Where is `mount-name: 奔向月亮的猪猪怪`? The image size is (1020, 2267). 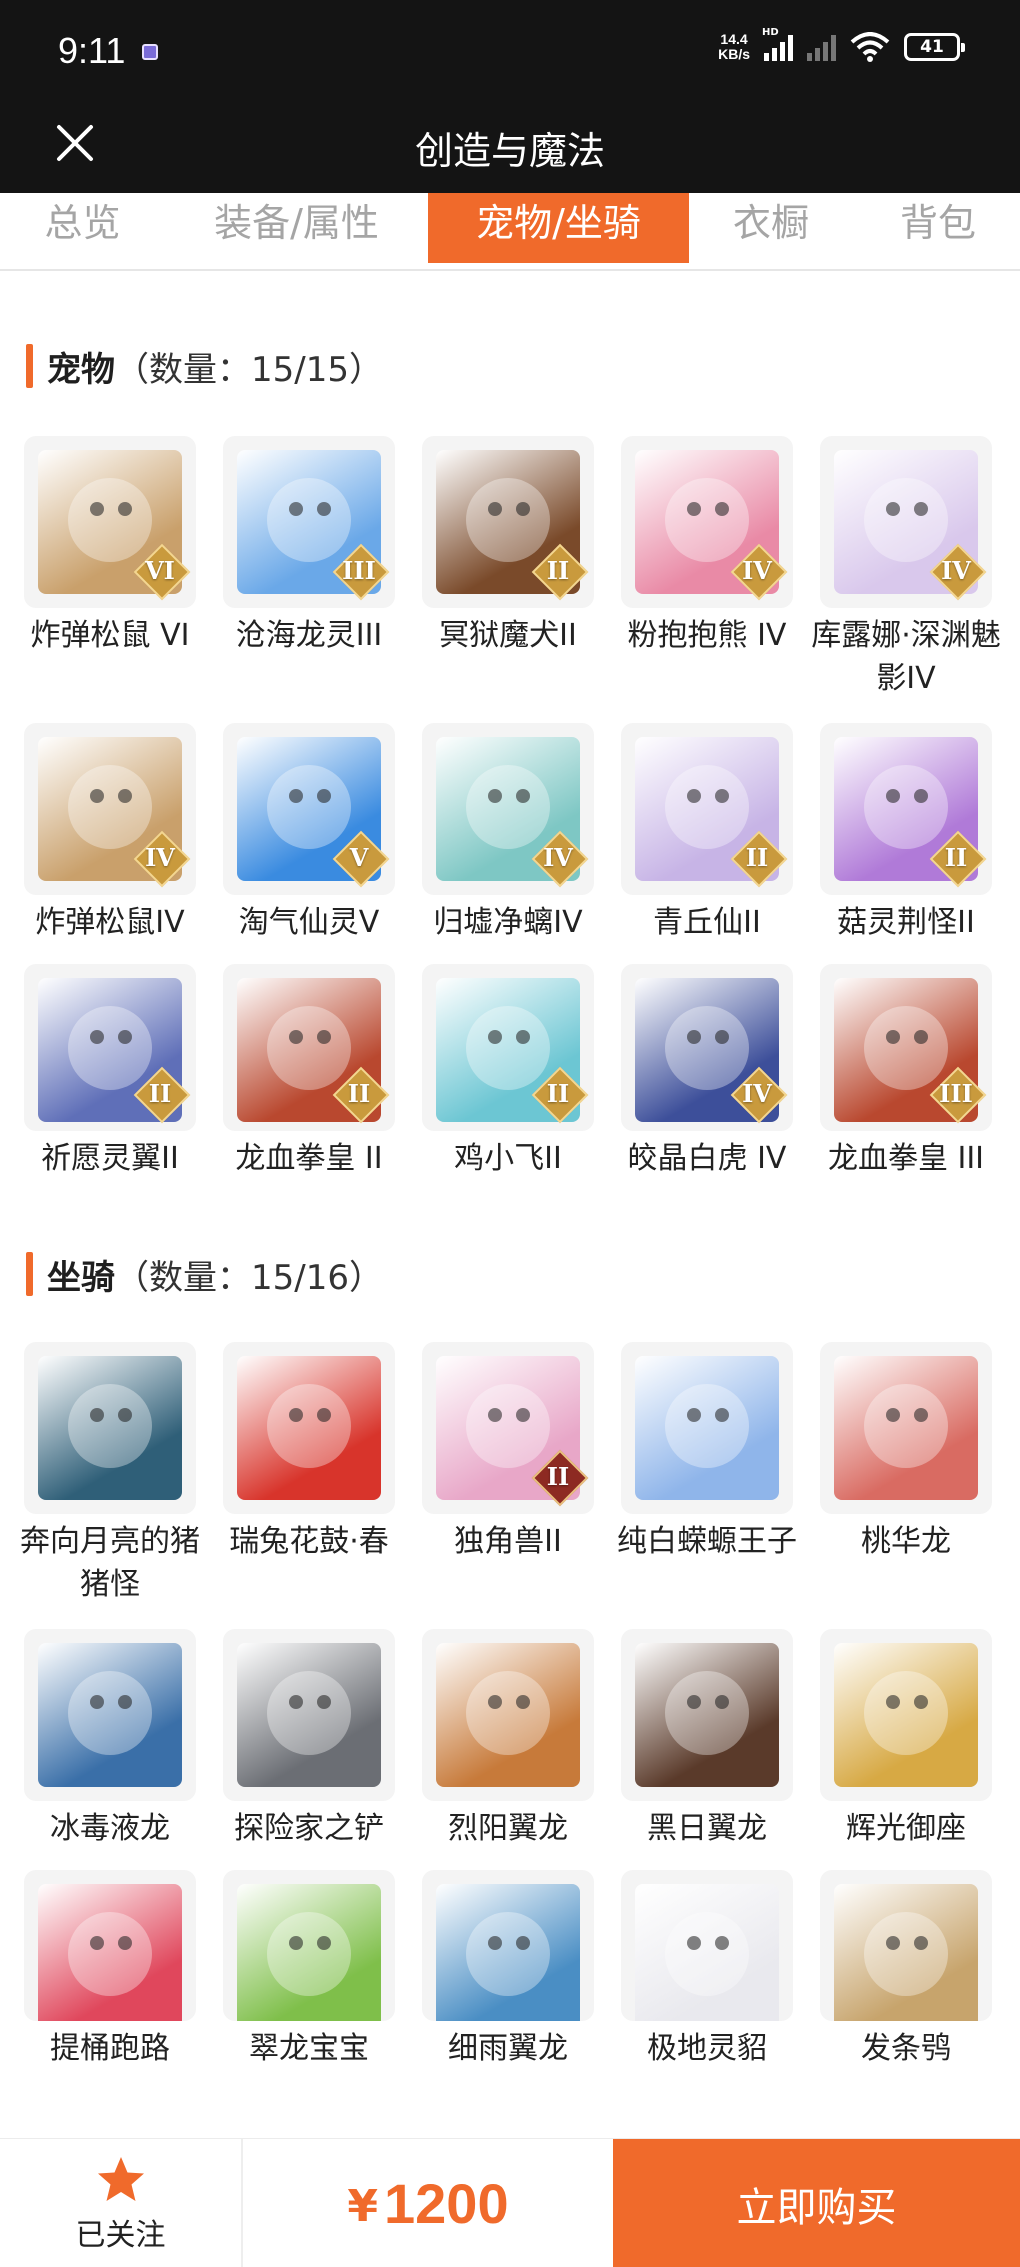 mount-name: 奔向月亮的猪猪怪 is located at coordinates (110, 1563).